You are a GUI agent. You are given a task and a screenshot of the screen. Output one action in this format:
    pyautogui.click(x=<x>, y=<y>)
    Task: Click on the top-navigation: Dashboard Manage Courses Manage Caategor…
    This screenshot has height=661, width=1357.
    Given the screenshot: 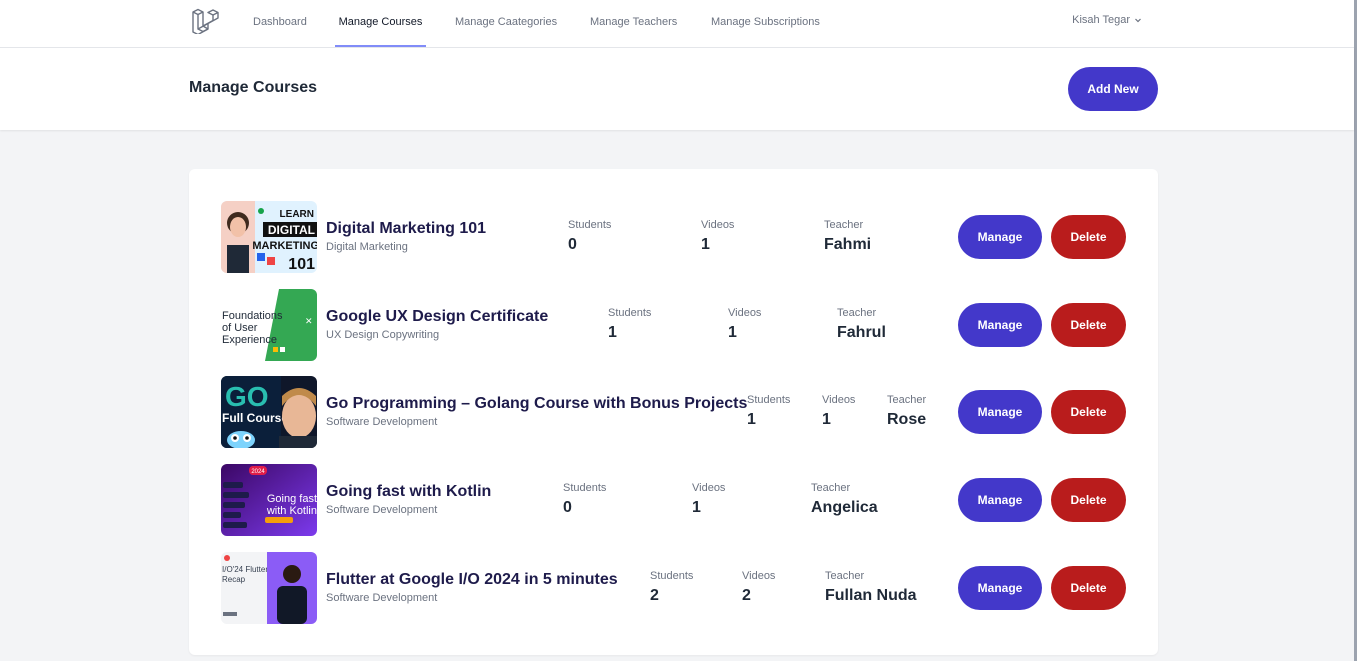 What is the action you would take?
    pyautogui.click(x=677, y=24)
    